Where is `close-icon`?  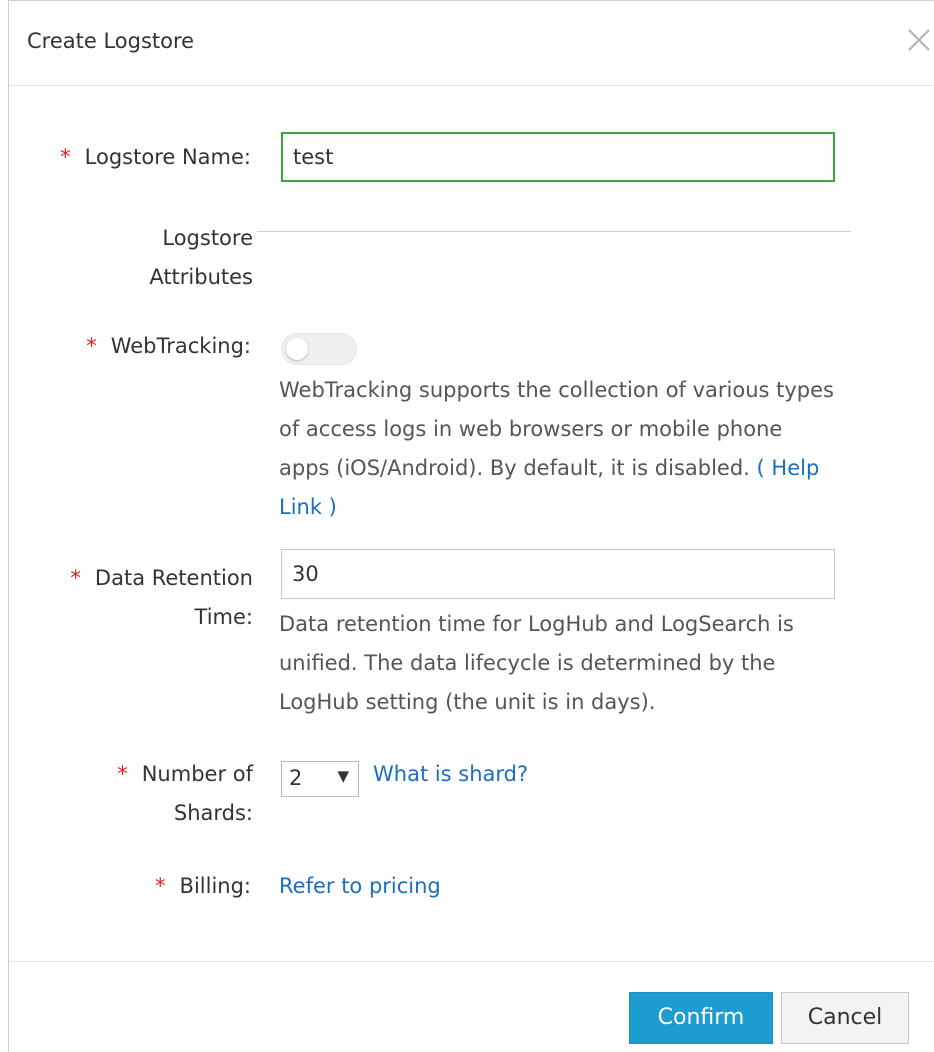 close-icon is located at coordinates (919, 40).